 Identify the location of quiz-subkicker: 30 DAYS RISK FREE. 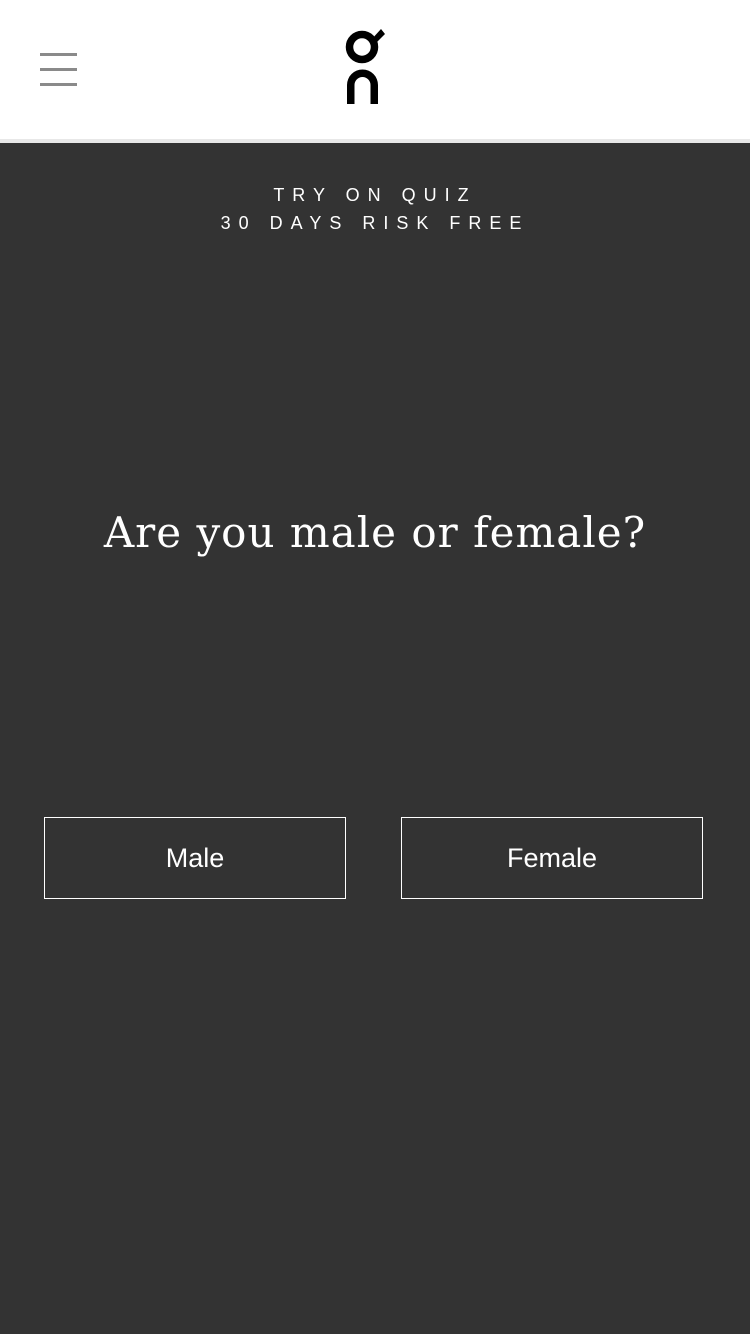
(375, 223).